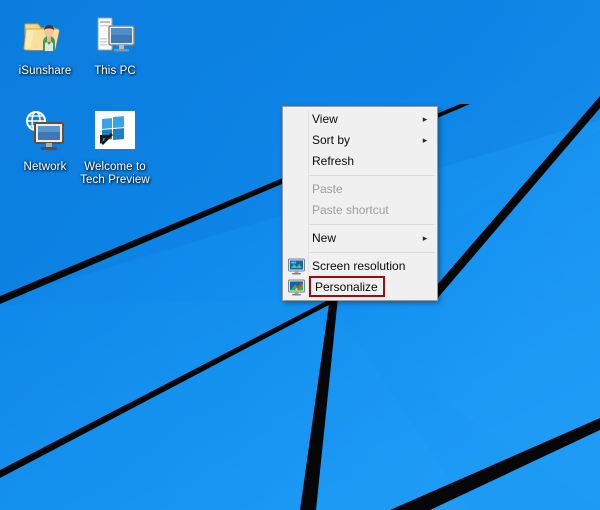 The height and width of the screenshot is (510, 600). Describe the element at coordinates (346, 287) in the screenshot. I see `menu-item-label: Personalize` at that location.